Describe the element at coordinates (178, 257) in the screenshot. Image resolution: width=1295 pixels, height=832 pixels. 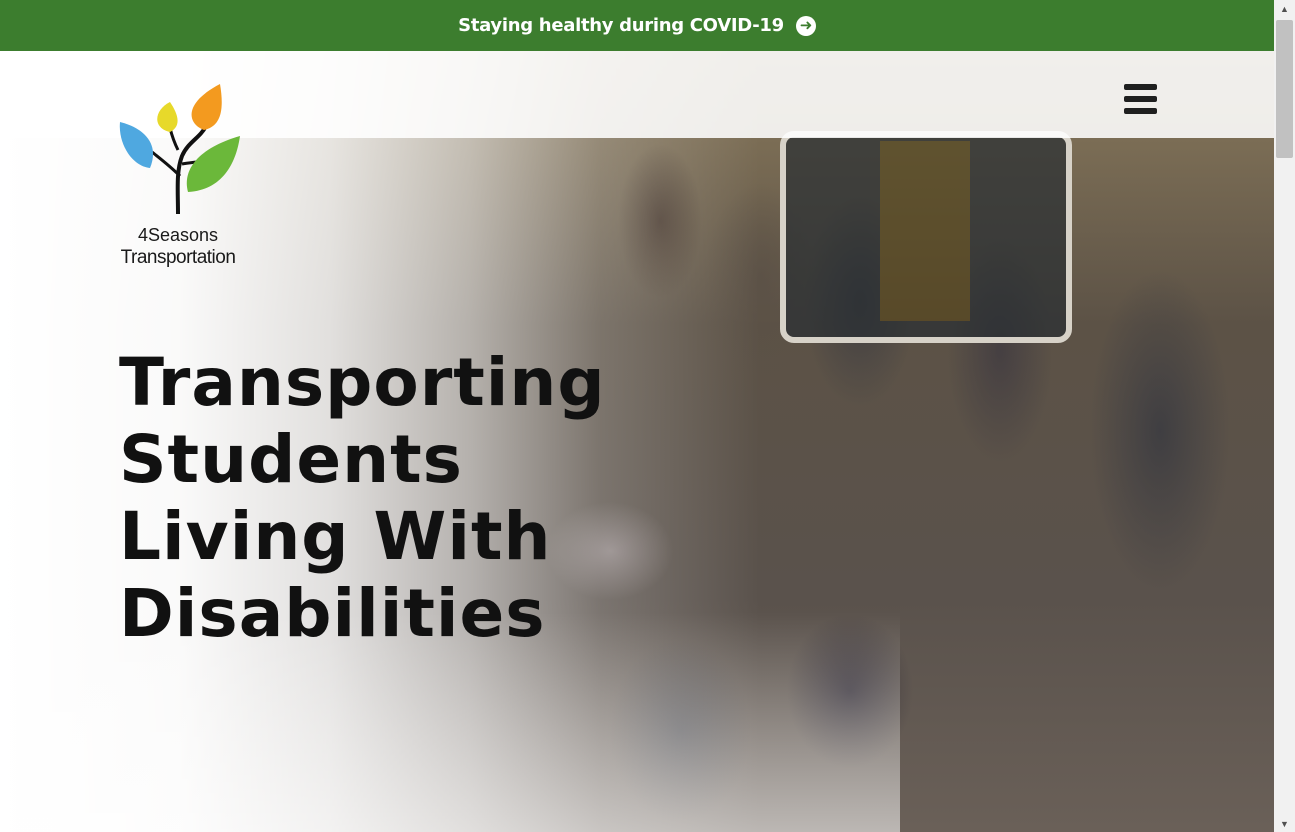
I see `logo-text-tagline: Transportation` at that location.